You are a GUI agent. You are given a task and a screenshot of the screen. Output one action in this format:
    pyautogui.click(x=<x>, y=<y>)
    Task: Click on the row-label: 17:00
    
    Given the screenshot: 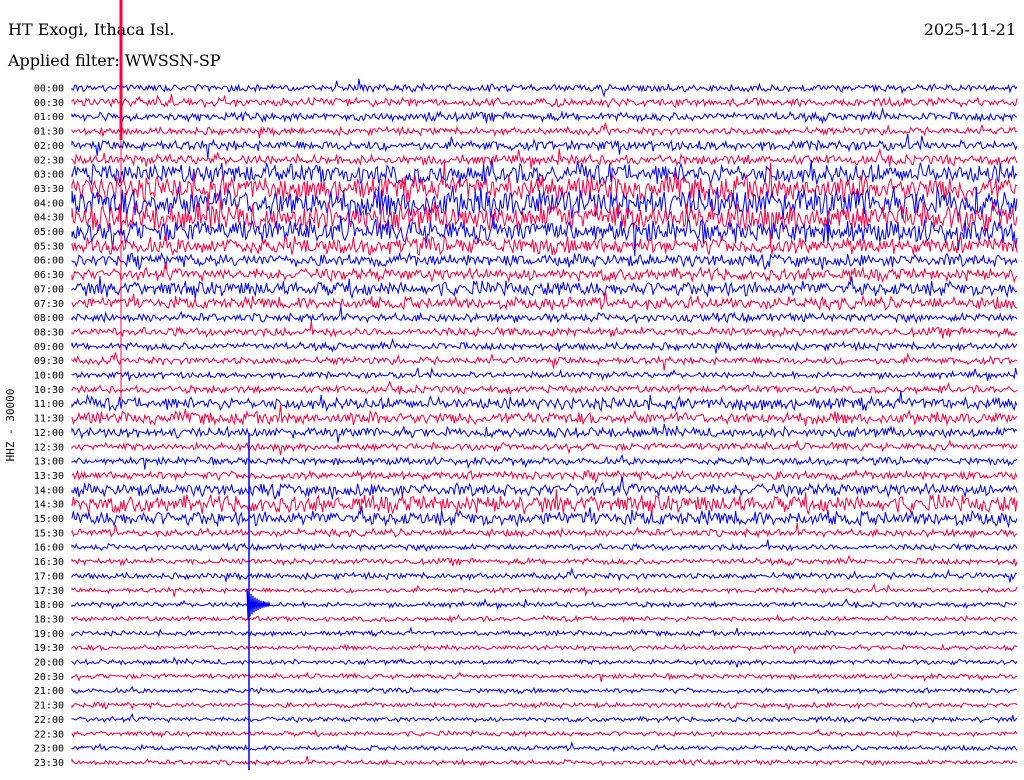 What is the action you would take?
    pyautogui.click(x=49, y=576)
    